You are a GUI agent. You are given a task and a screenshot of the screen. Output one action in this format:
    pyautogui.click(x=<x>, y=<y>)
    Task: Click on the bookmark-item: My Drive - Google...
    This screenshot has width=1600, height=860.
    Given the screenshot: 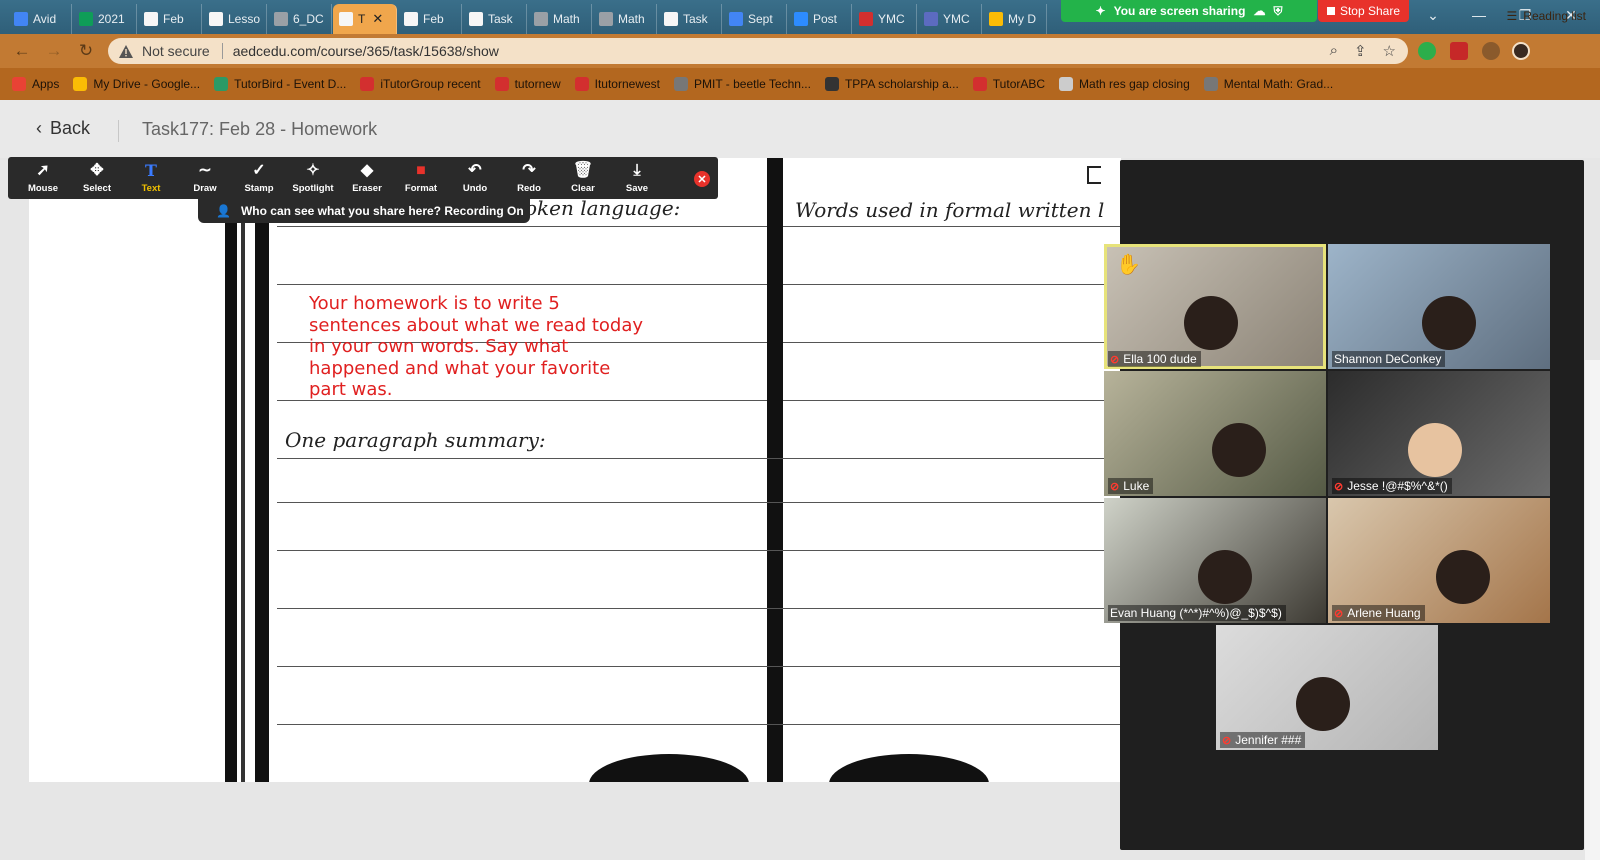 What is the action you would take?
    pyautogui.click(x=136, y=84)
    